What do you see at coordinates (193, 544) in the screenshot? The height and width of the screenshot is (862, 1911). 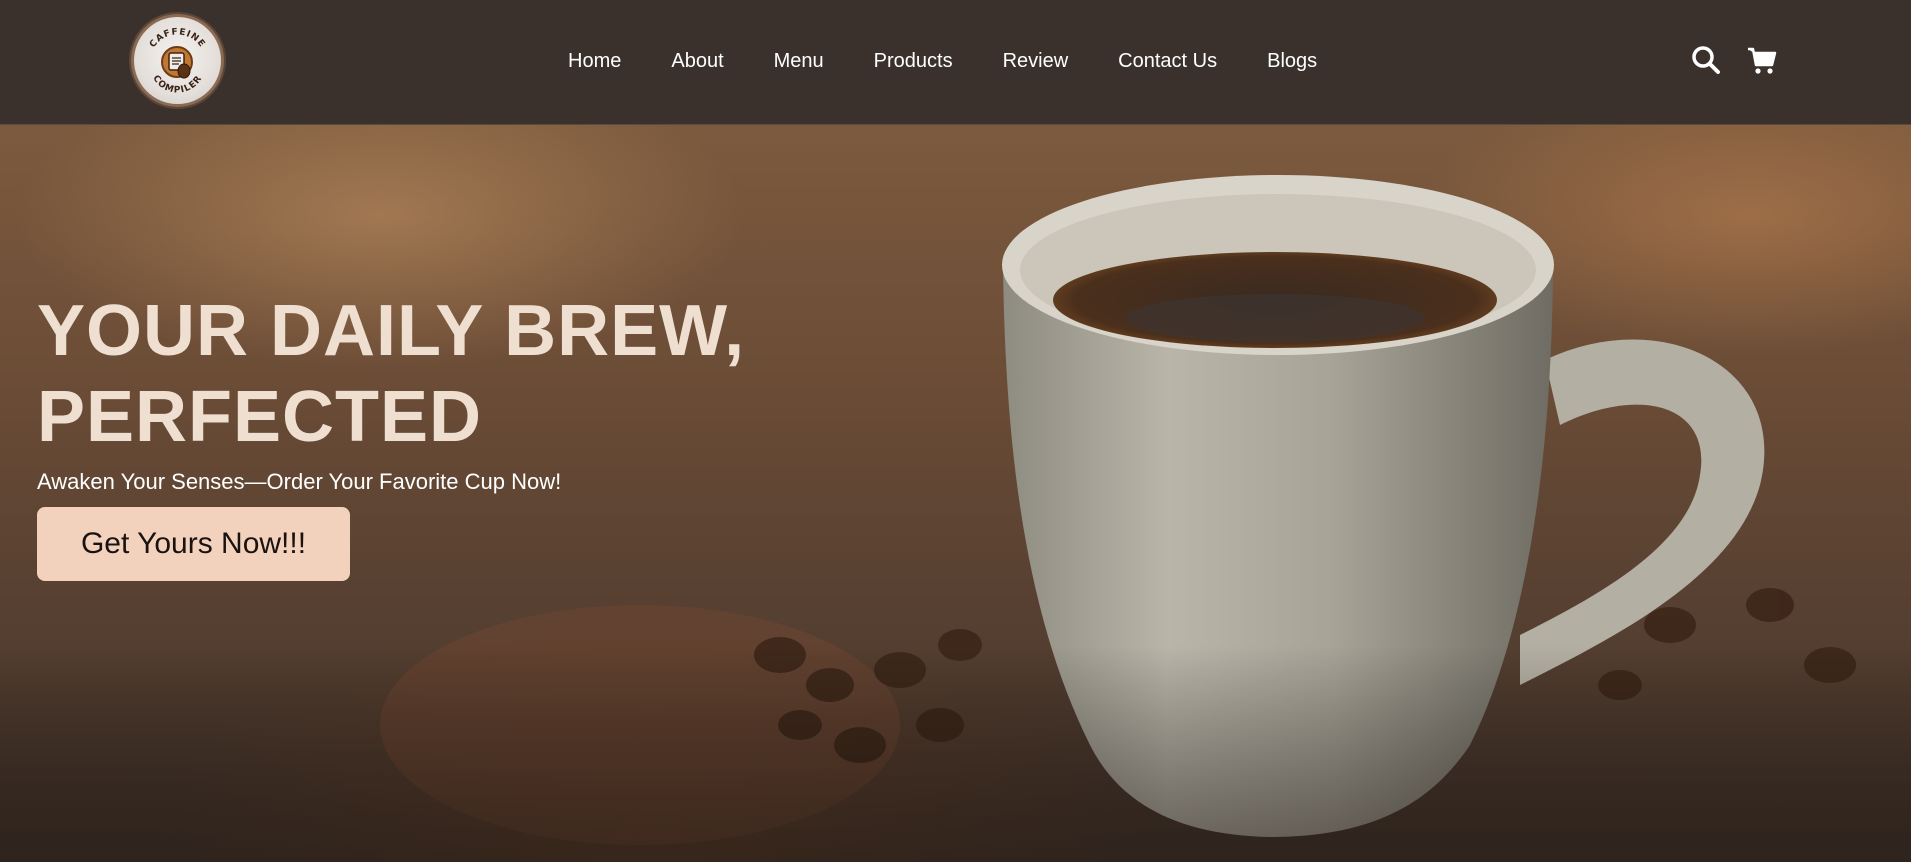 I see `get-yours-now-button: Get Yours Now!!!` at bounding box center [193, 544].